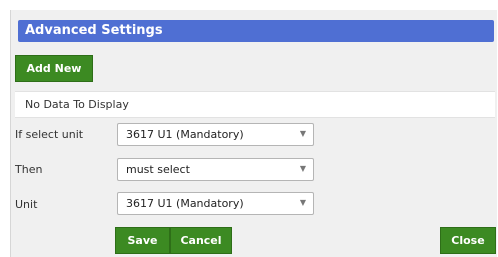 The image size is (498, 257). I want to click on if-select-unit-label: If select unit, so click(49, 134).